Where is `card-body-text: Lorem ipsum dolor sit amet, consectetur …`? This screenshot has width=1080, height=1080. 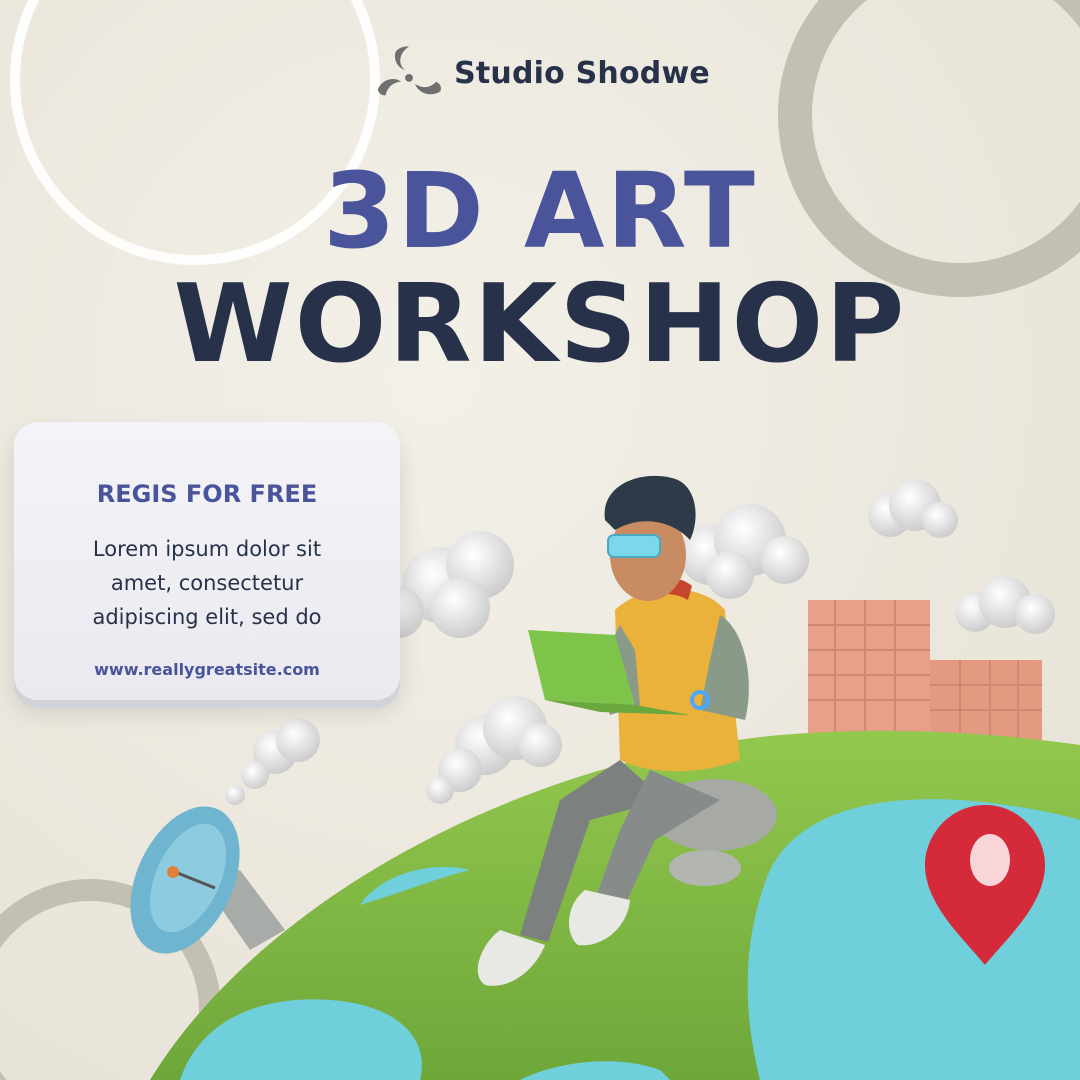 card-body-text: Lorem ipsum dolor sit amet, consectetur … is located at coordinates (207, 583).